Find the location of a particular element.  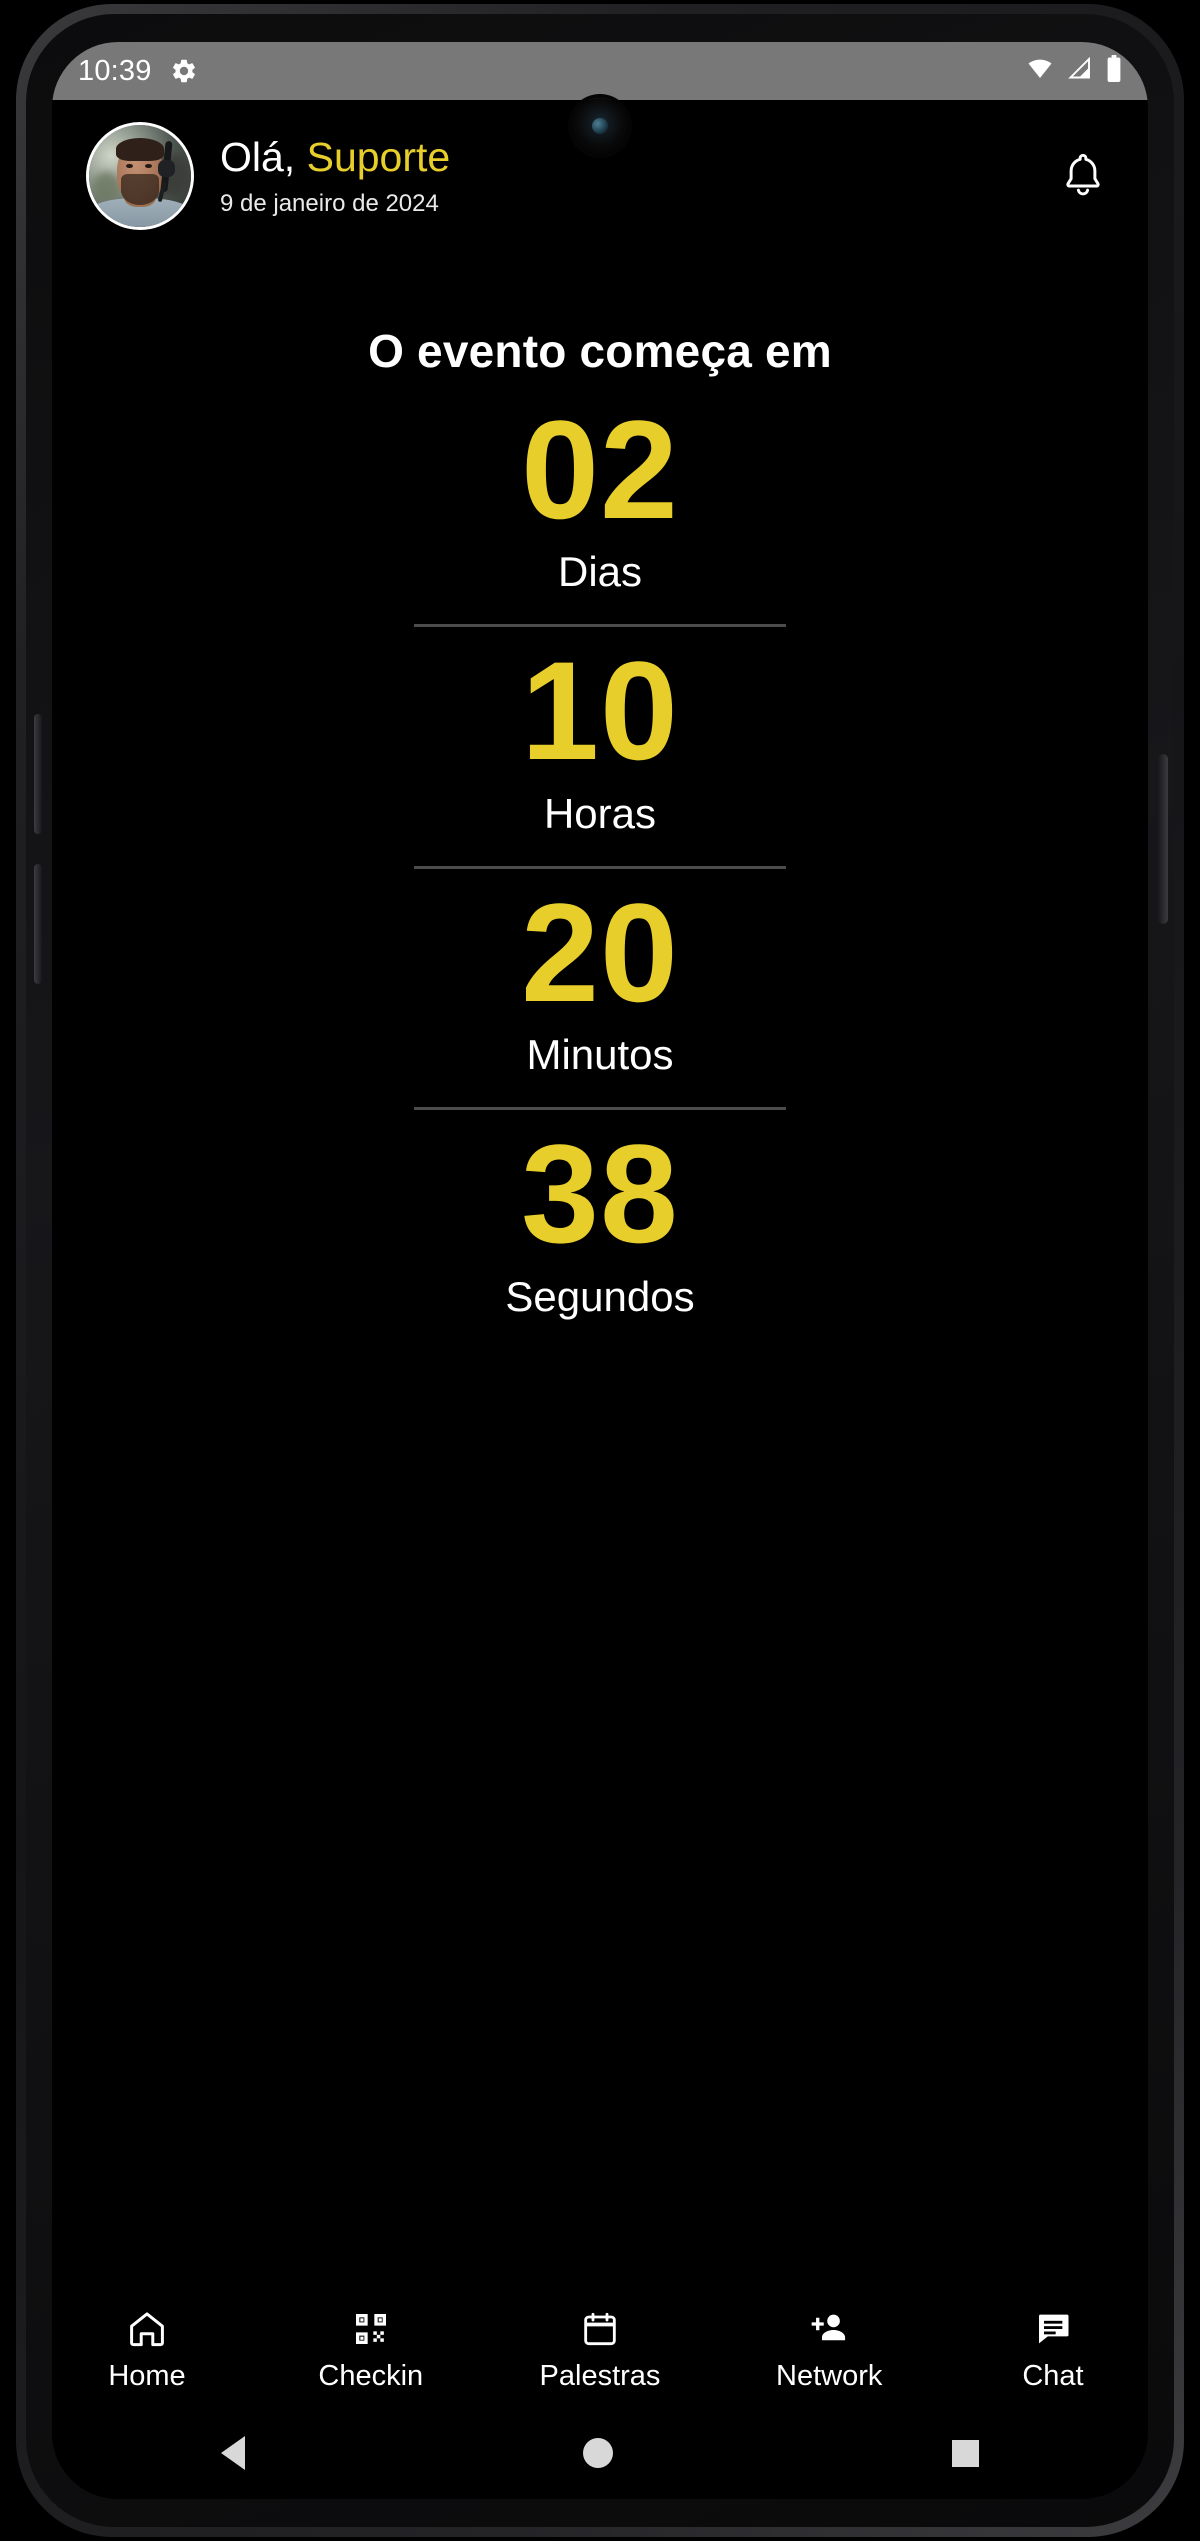

greeting-line: Olá, Suporte is located at coordinates (335, 158).